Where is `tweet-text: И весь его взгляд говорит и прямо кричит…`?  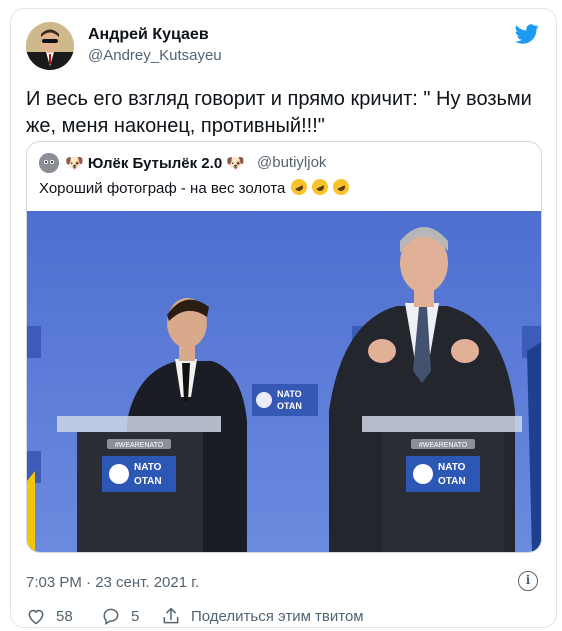 tweet-text: И весь его взгляд говорит и прямо кричит… is located at coordinates (279, 112).